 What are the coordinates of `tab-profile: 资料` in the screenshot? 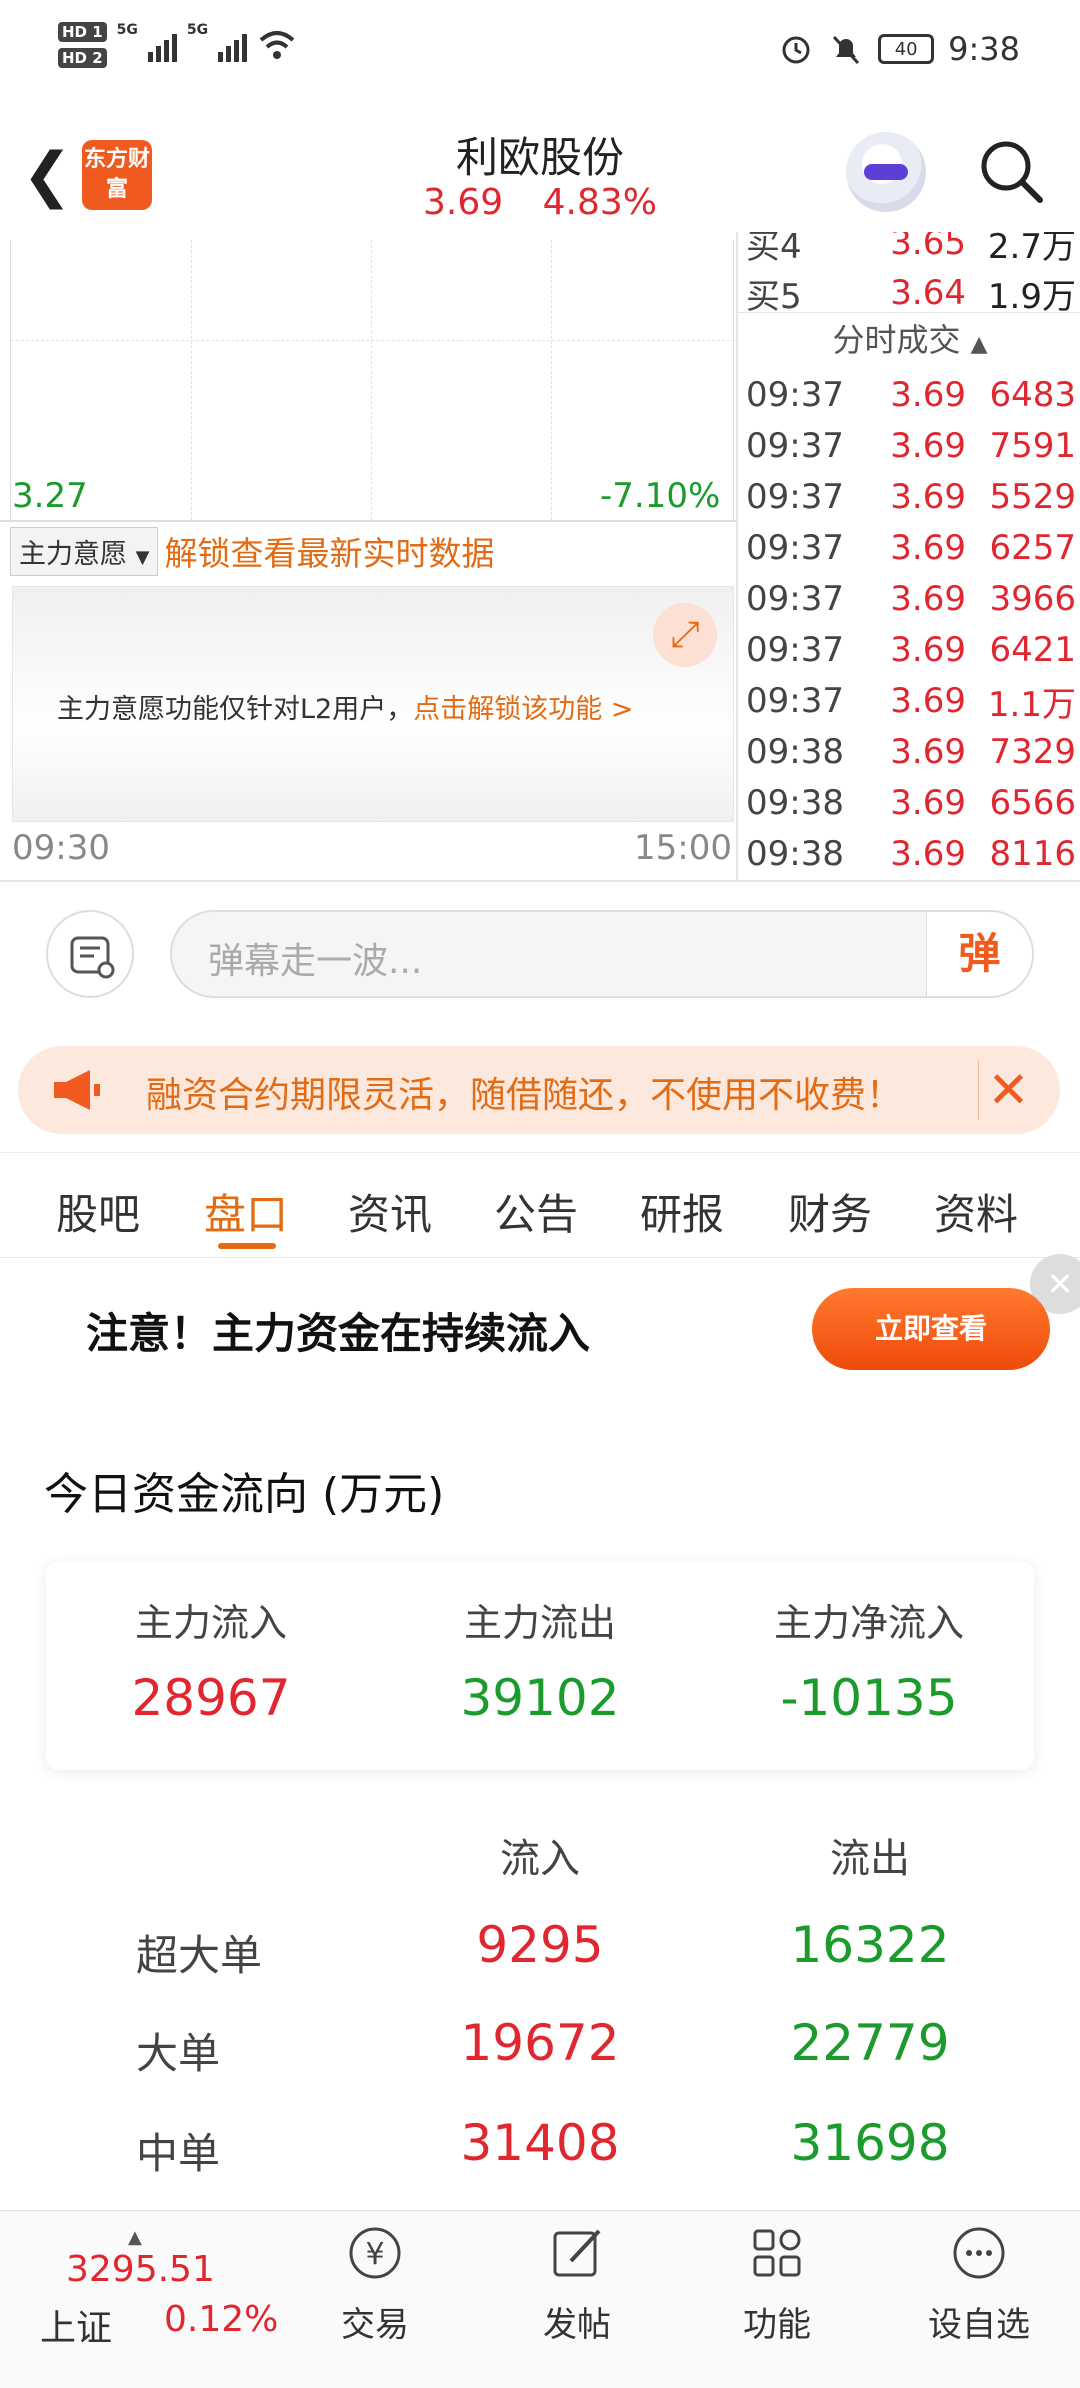 It's located at (976, 1211).